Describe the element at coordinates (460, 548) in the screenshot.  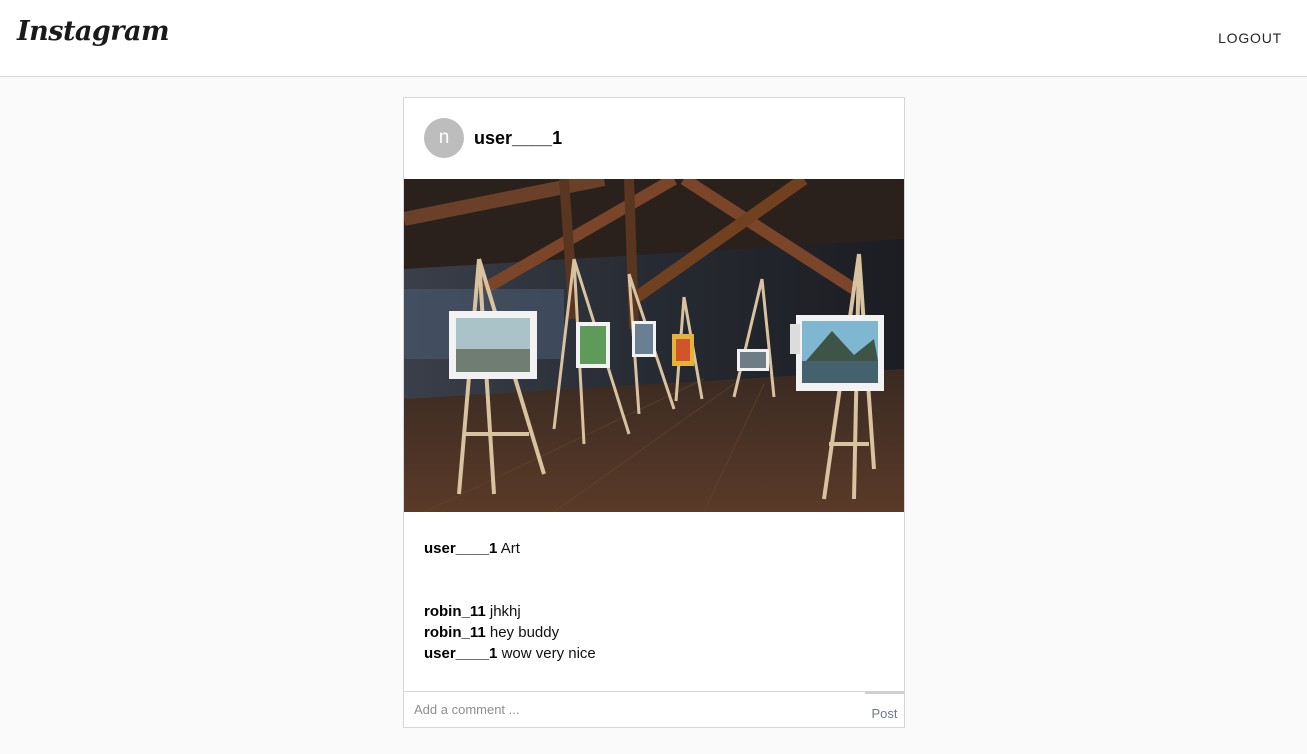
I see `caption-username: user____1` at that location.